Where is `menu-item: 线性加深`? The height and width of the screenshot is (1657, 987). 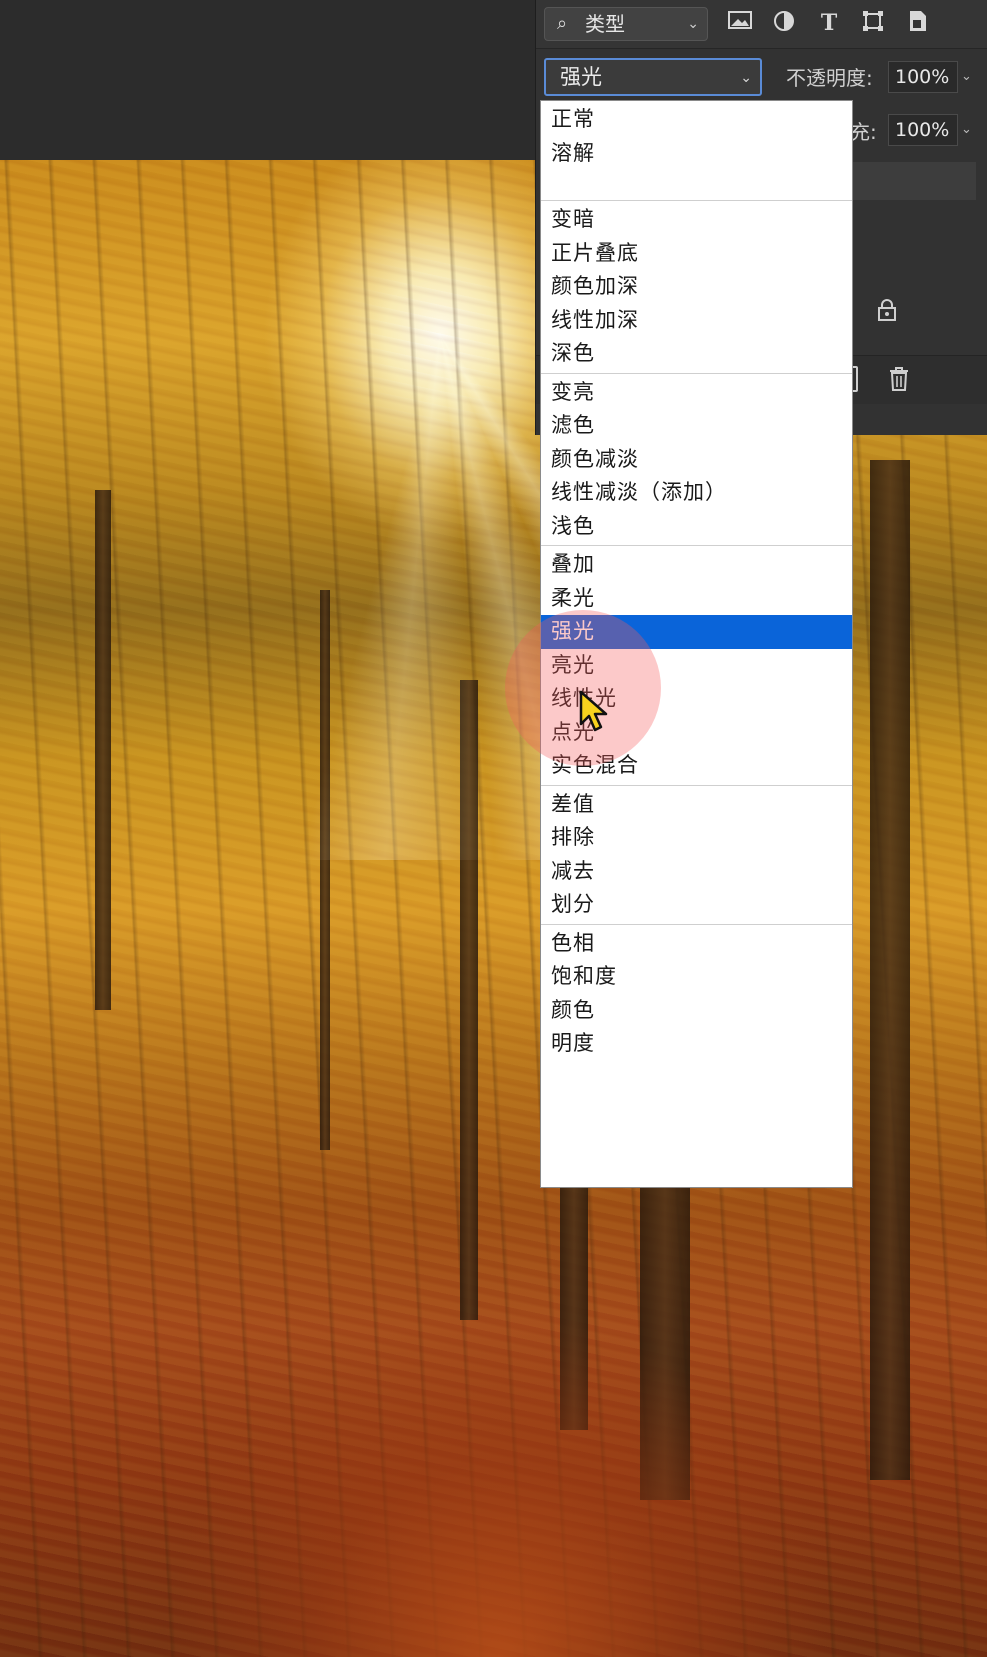 menu-item: 线性加深 is located at coordinates (696, 321).